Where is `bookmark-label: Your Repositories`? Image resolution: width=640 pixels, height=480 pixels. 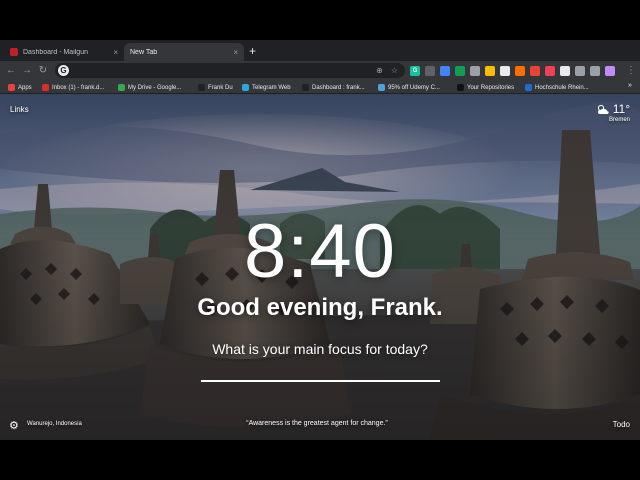 bookmark-label: Your Repositories is located at coordinates (491, 87).